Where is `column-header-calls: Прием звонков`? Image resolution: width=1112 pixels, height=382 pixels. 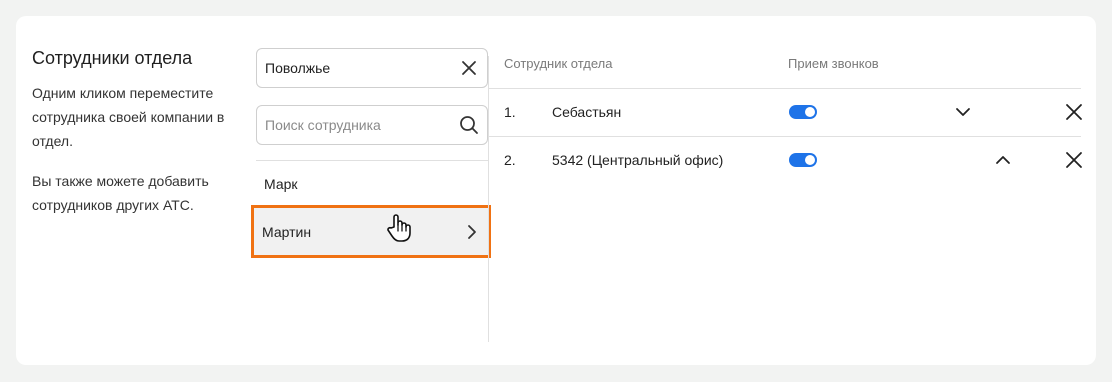 column-header-calls: Прием звонков is located at coordinates (833, 63).